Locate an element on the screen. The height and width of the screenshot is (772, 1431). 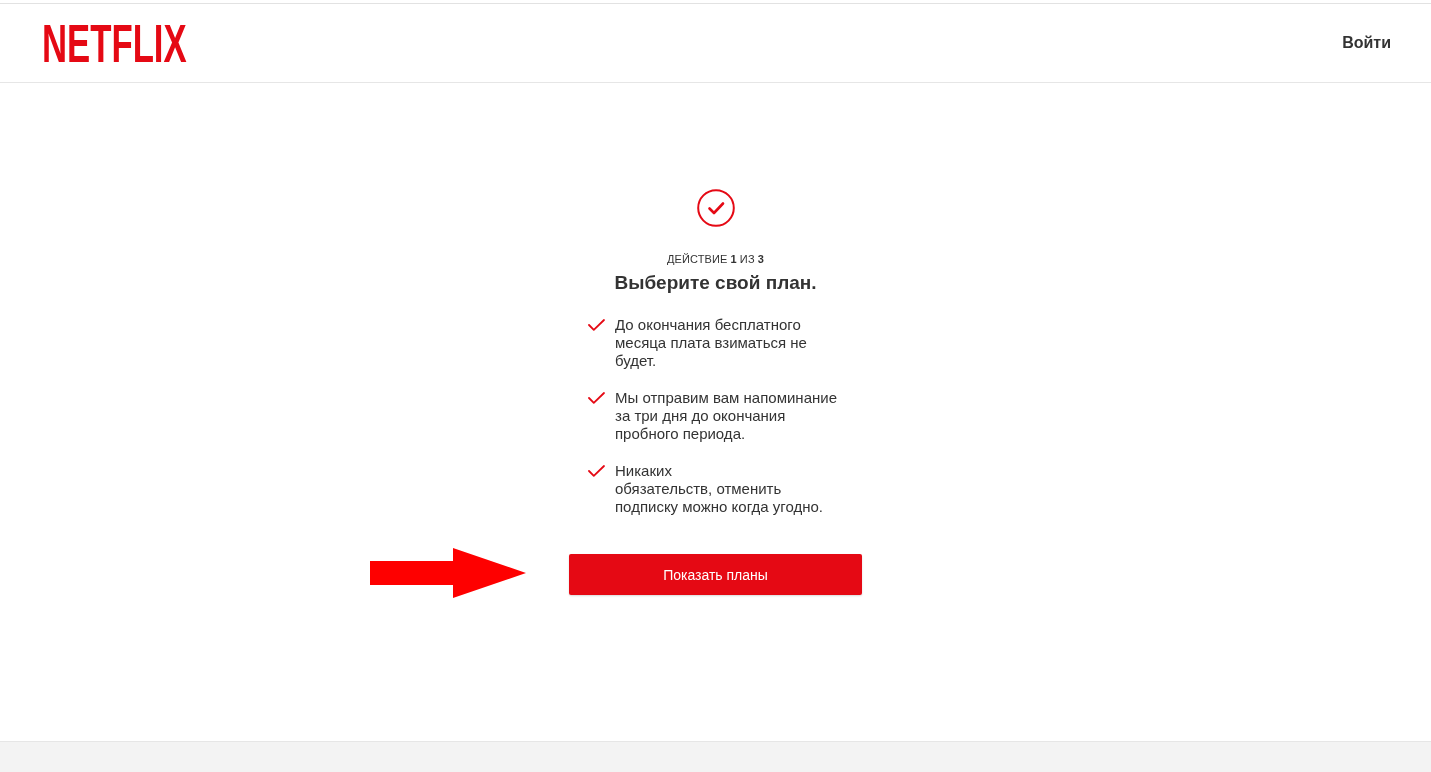
arrow-icon is located at coordinates (448, 573).